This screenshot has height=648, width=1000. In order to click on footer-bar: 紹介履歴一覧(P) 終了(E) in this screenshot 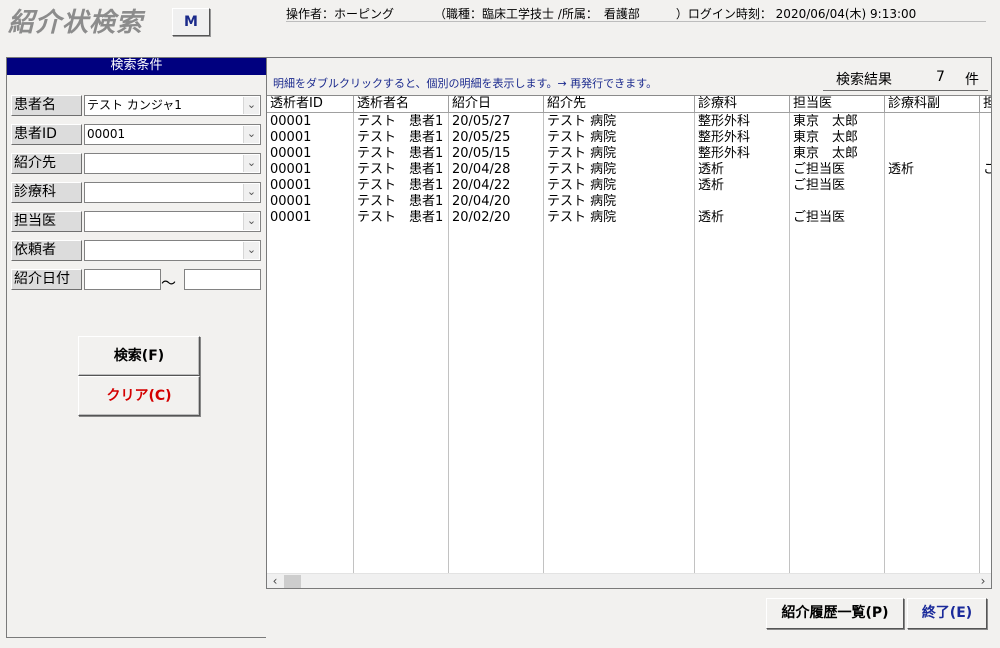, I will do `click(629, 613)`.